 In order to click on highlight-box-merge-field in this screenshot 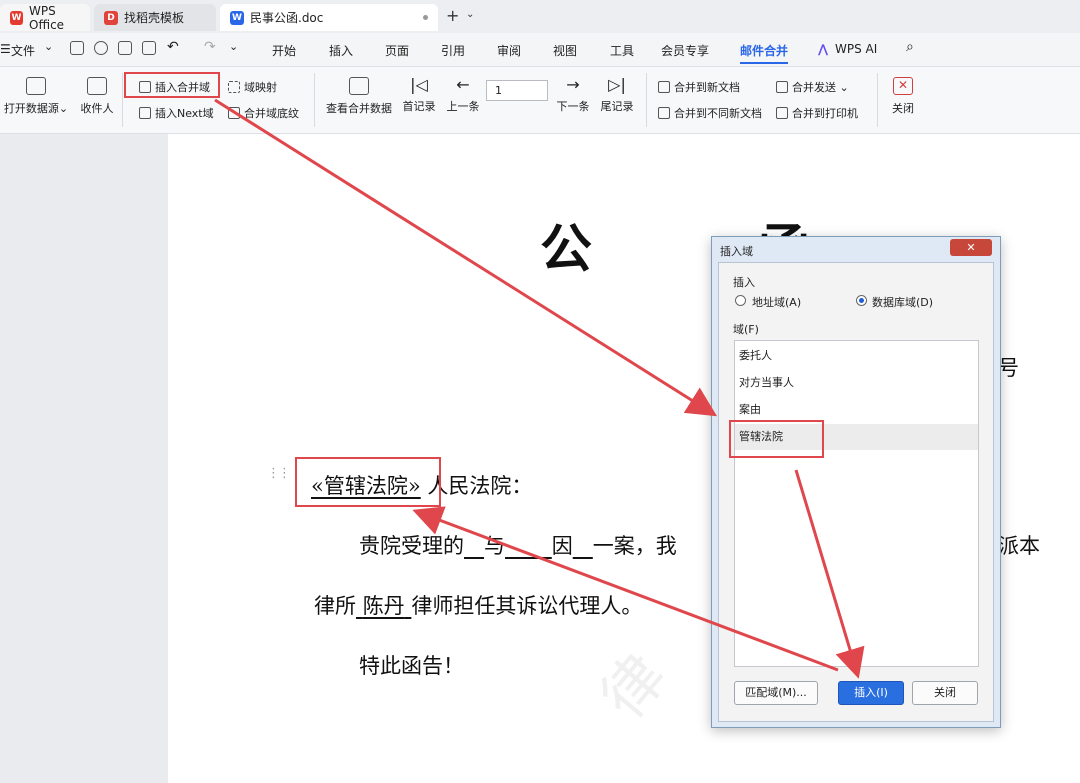, I will do `click(368, 482)`.